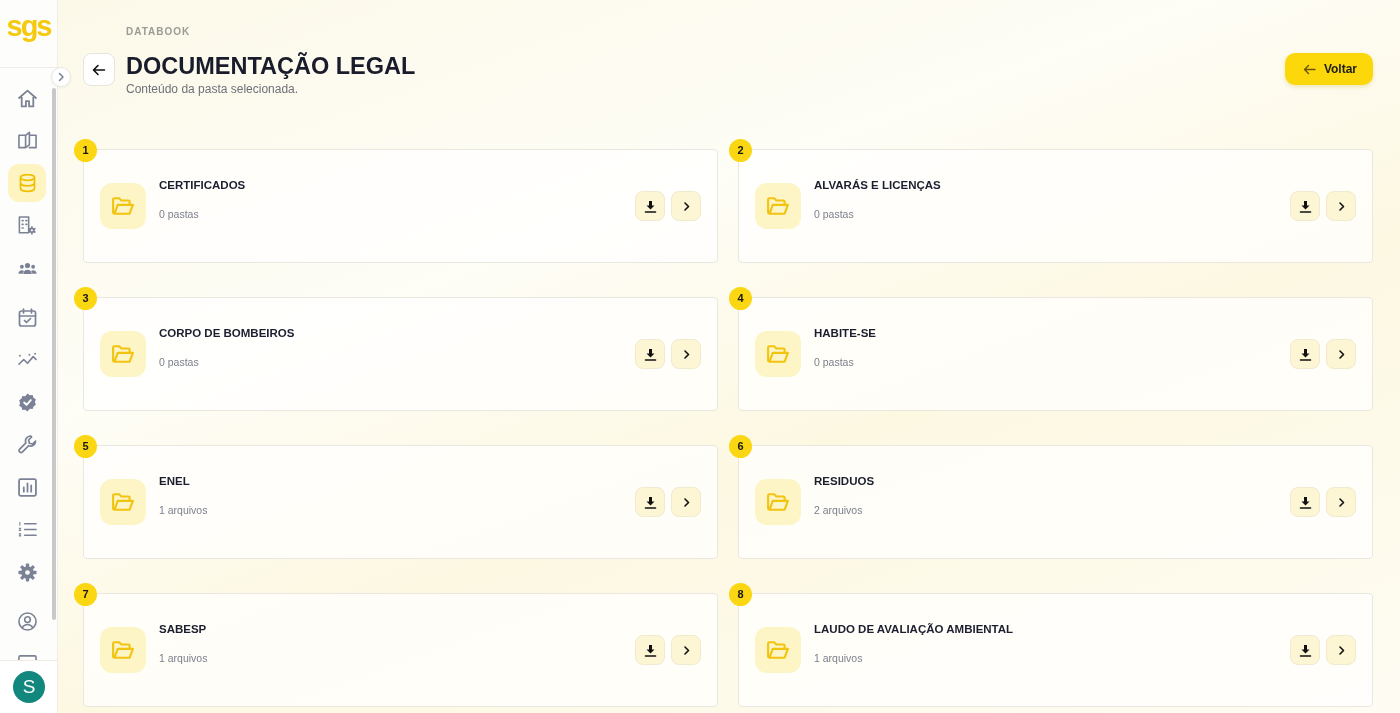  I want to click on chevron-right-icon, so click(61, 77).